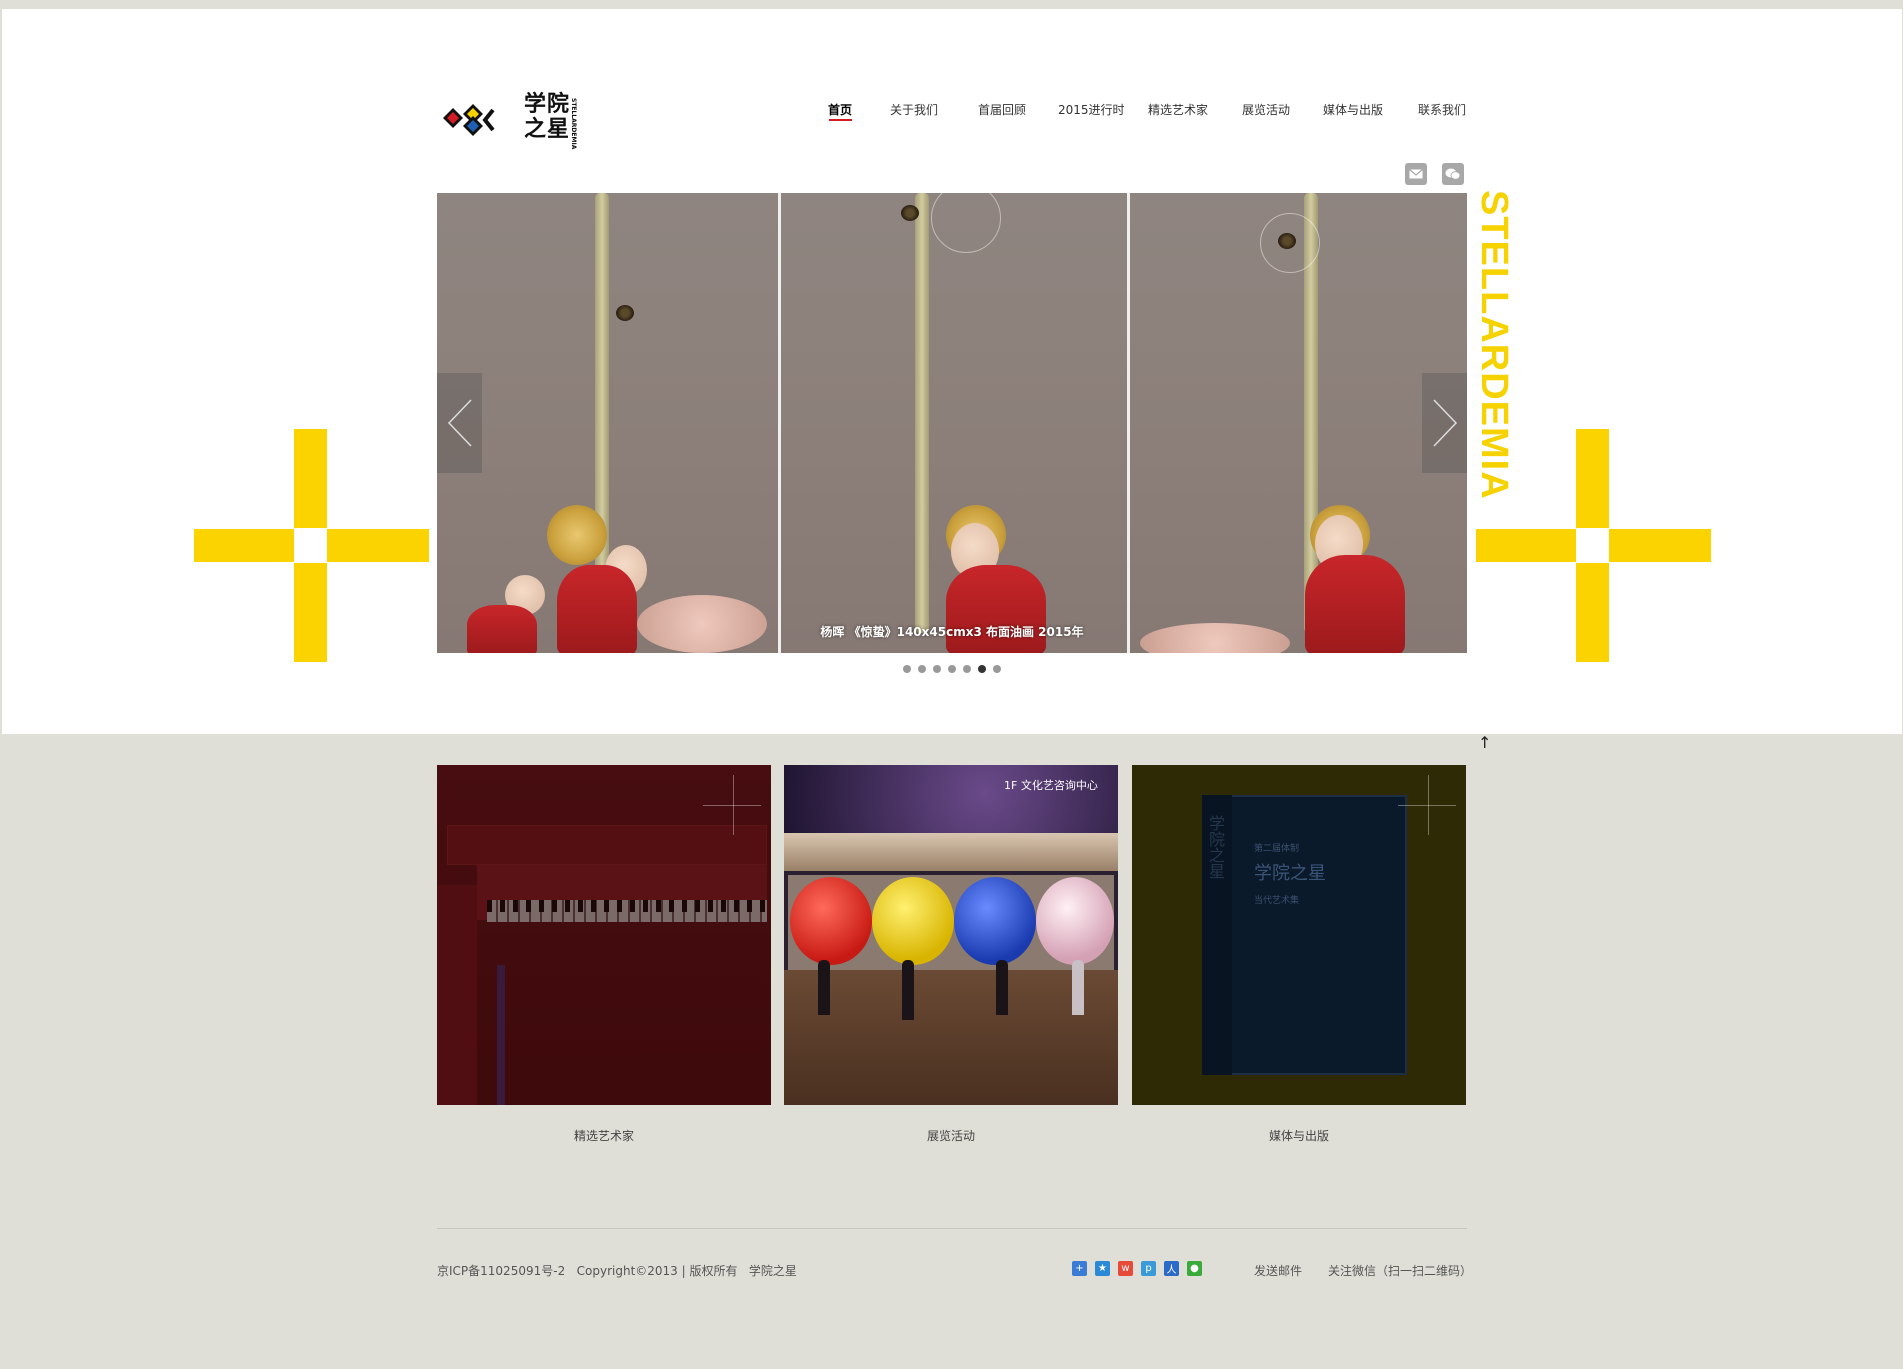 This screenshot has height=1369, width=1903. I want to click on nav-media: 媒体与出版, so click(1353, 109).